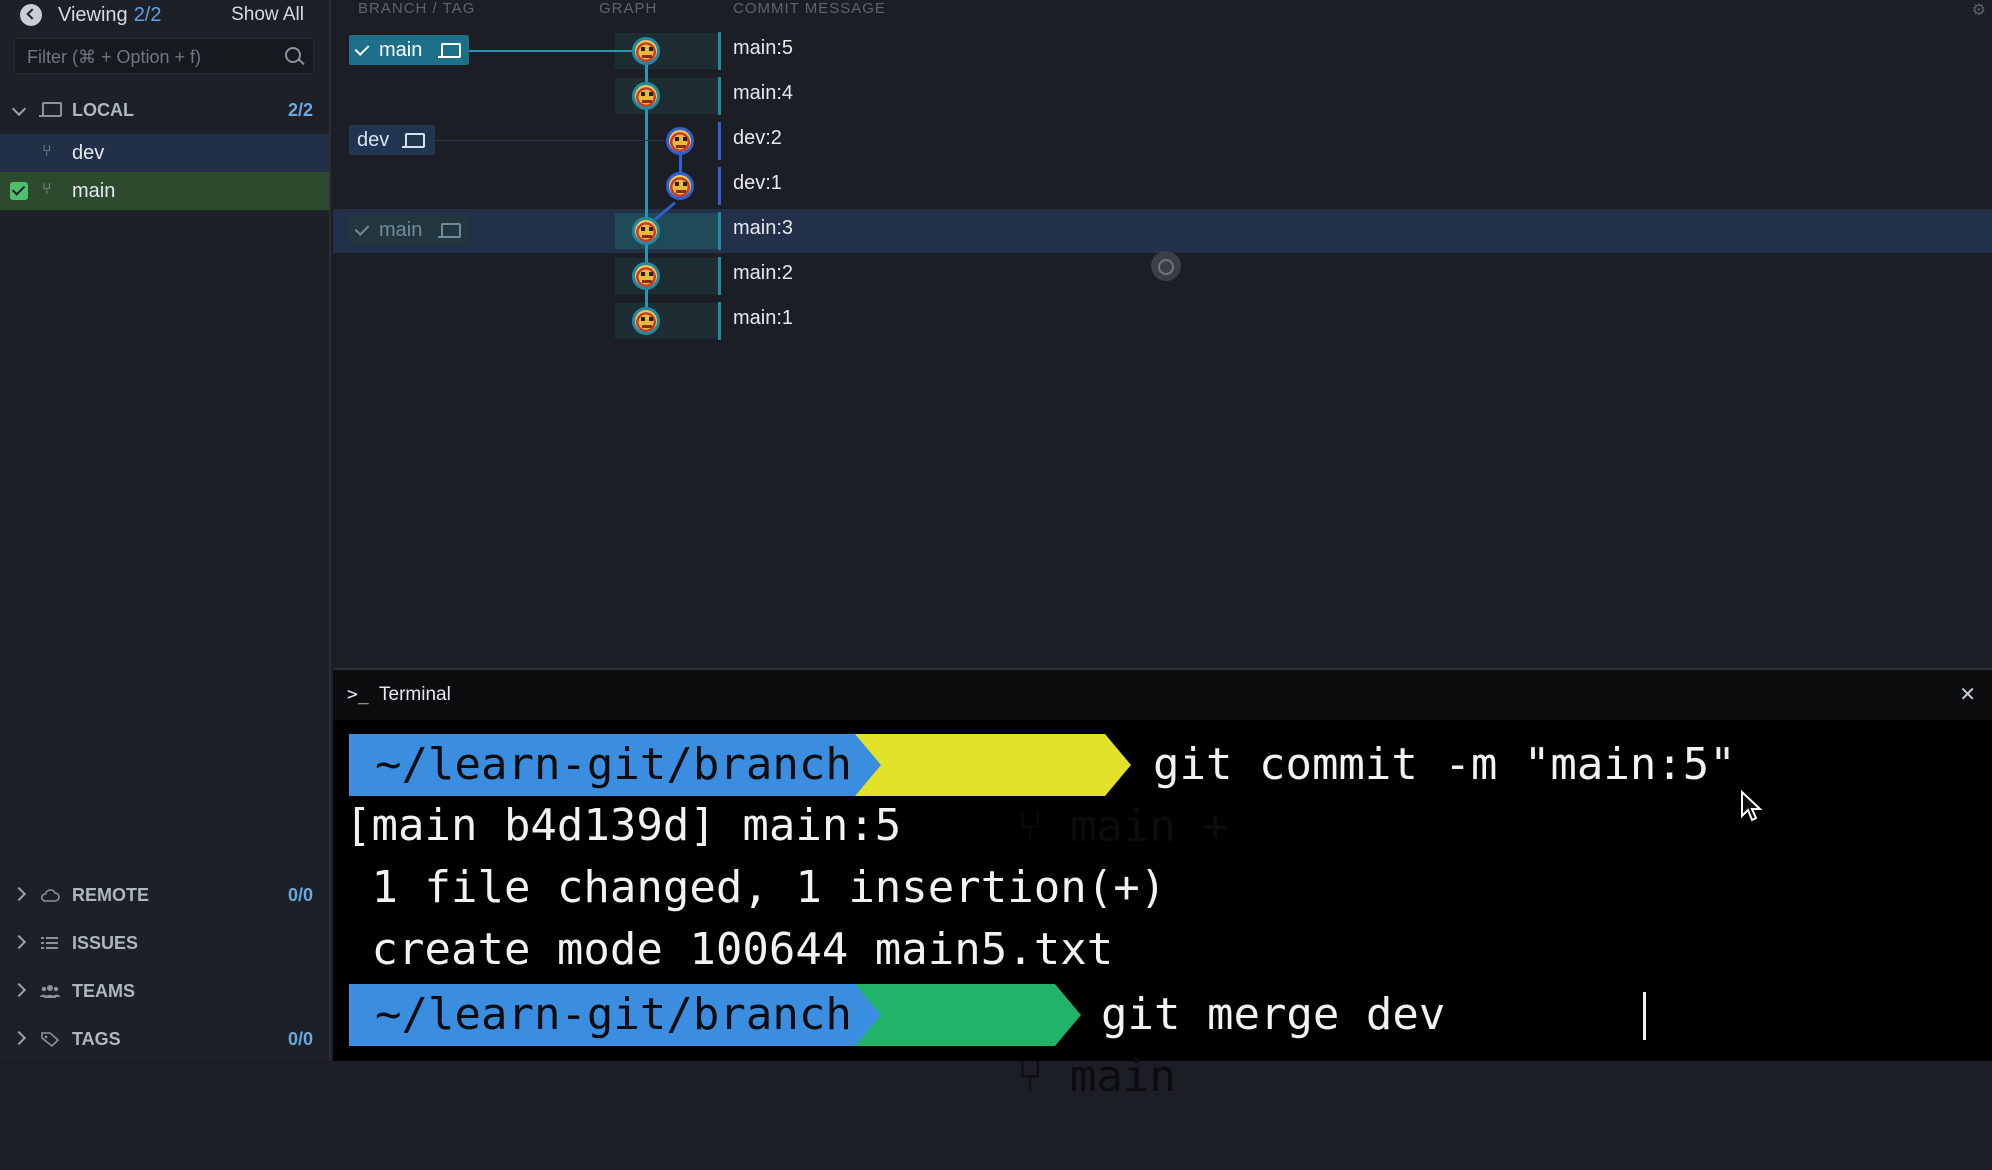 The height and width of the screenshot is (1170, 1992). What do you see at coordinates (152, 57) in the screenshot?
I see `filter-input` at bounding box center [152, 57].